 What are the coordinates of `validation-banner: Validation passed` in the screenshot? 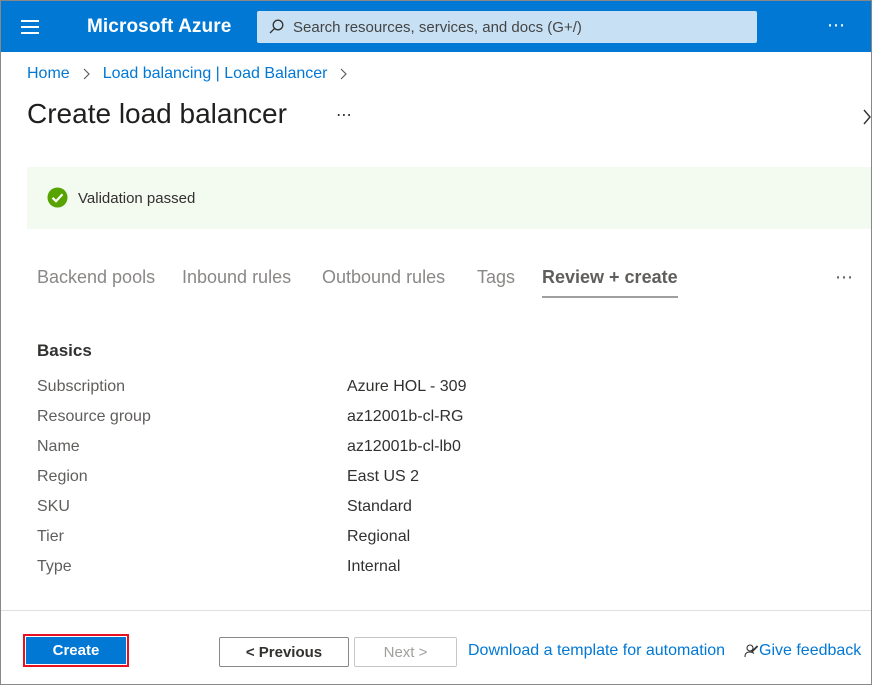 It's located at (449, 198).